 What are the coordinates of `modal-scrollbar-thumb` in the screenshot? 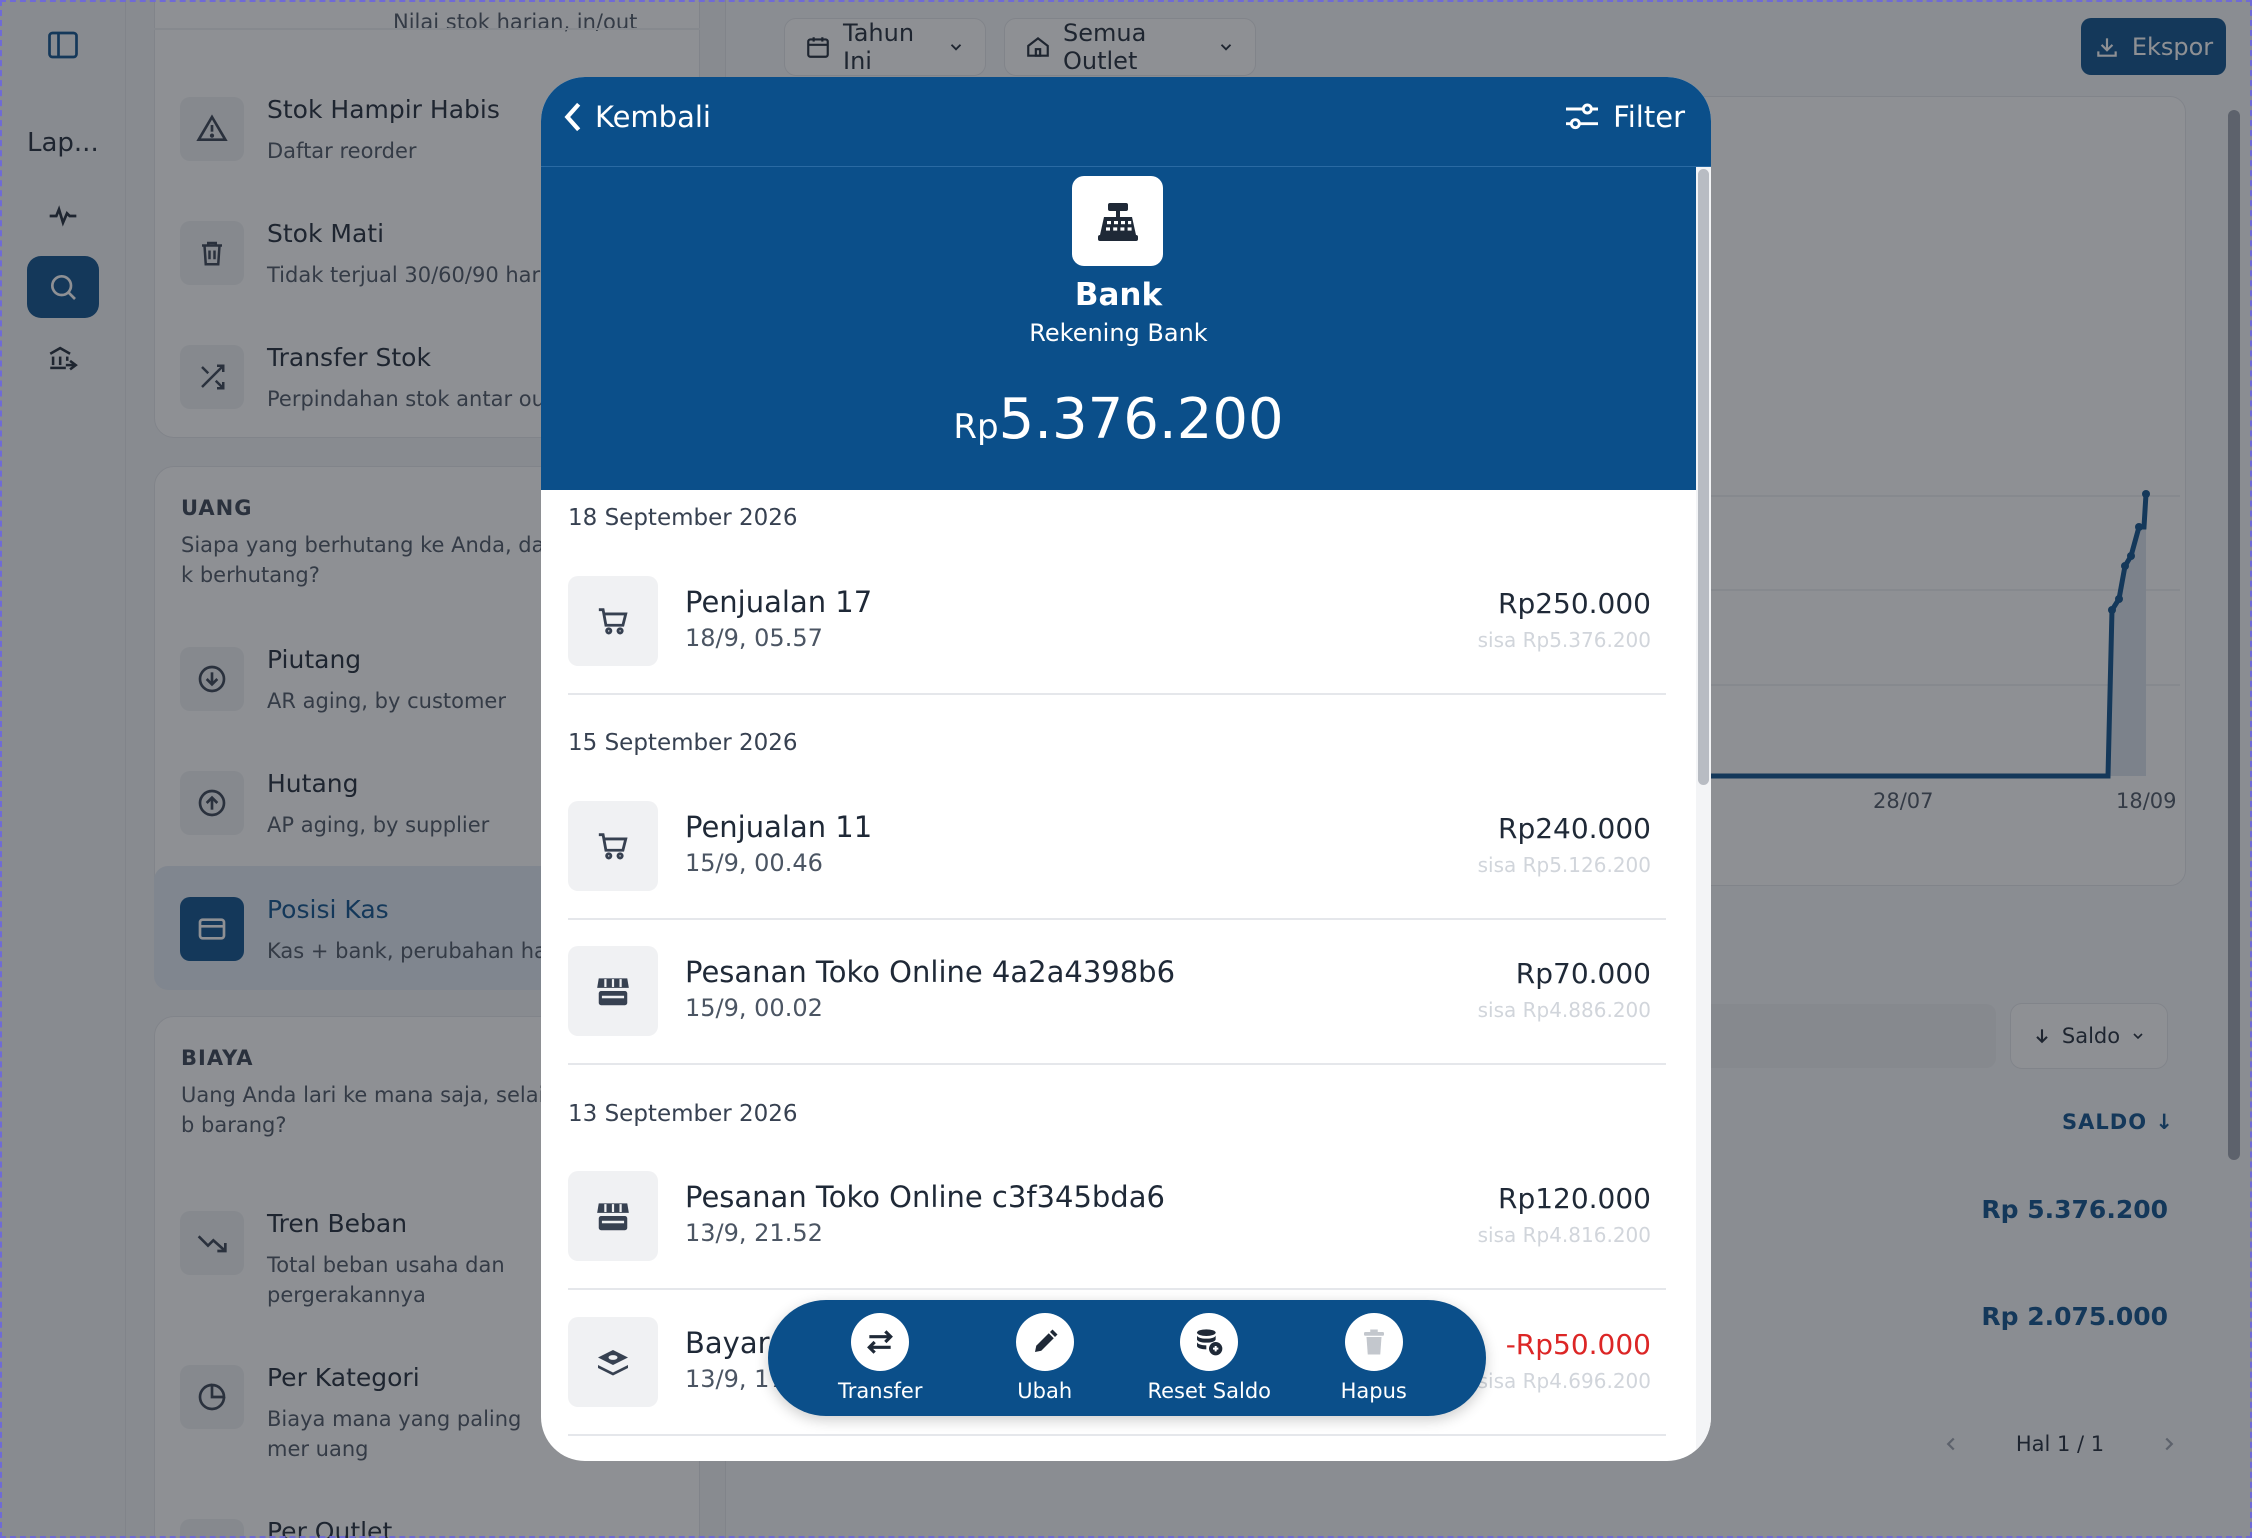 It's located at (1703, 477).